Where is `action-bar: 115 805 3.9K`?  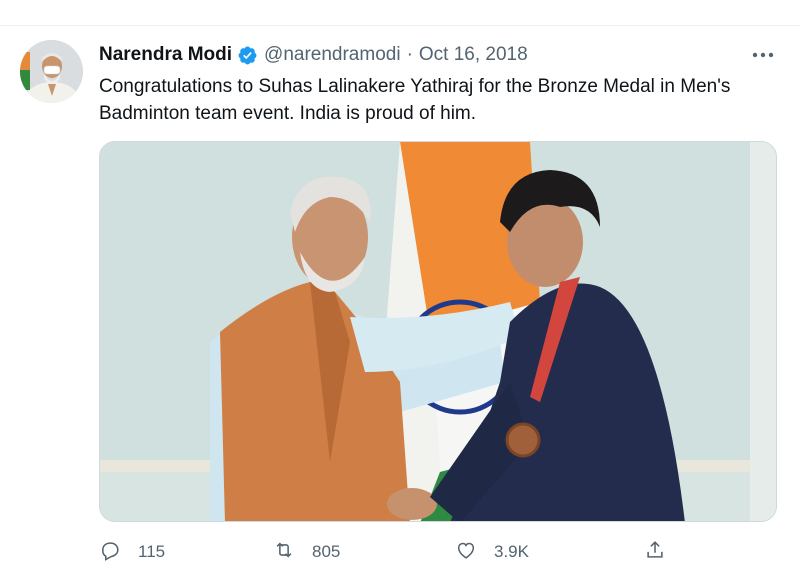
action-bar: 115 805 3.9K is located at coordinates (389, 552).